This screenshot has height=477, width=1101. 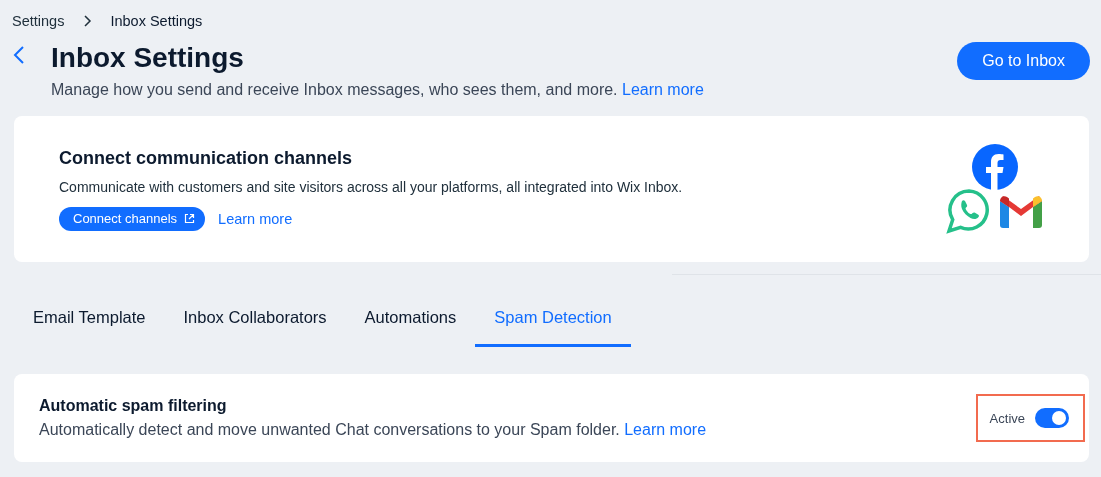 I want to click on tab: Email Template, so click(x=89, y=321).